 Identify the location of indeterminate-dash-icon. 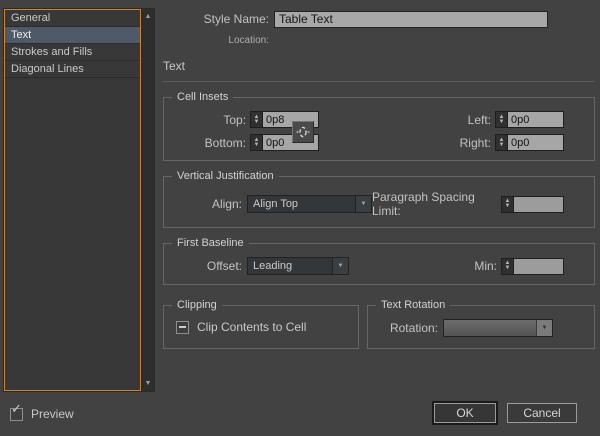
(182, 326).